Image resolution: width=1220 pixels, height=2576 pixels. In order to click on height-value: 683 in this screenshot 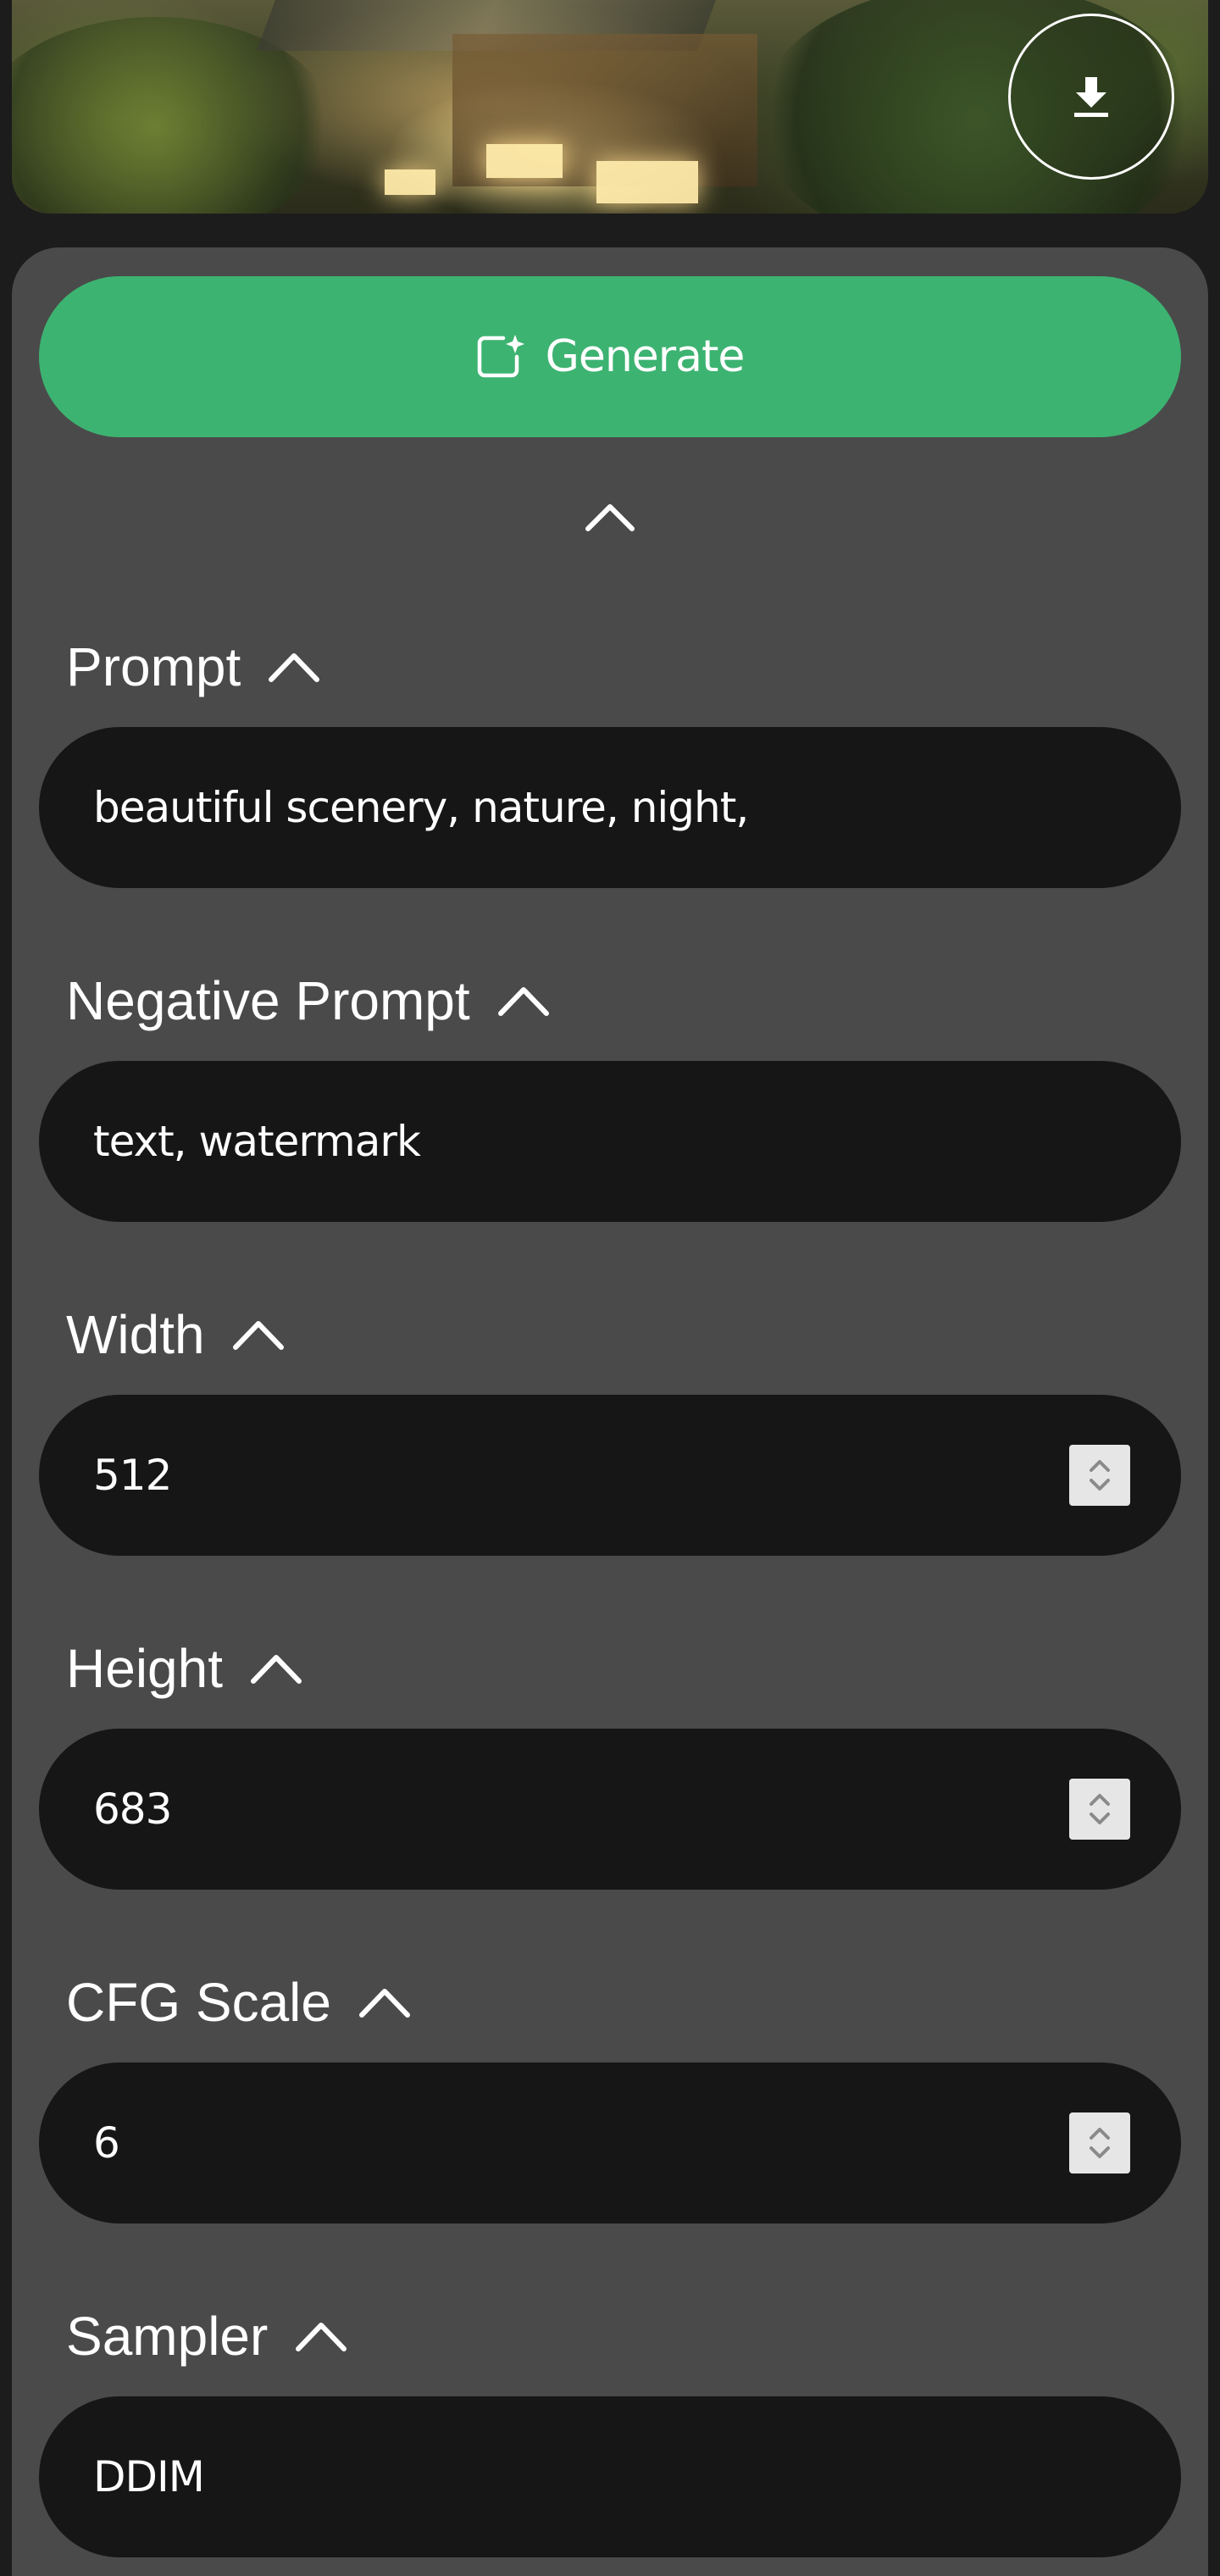, I will do `click(132, 1809)`.